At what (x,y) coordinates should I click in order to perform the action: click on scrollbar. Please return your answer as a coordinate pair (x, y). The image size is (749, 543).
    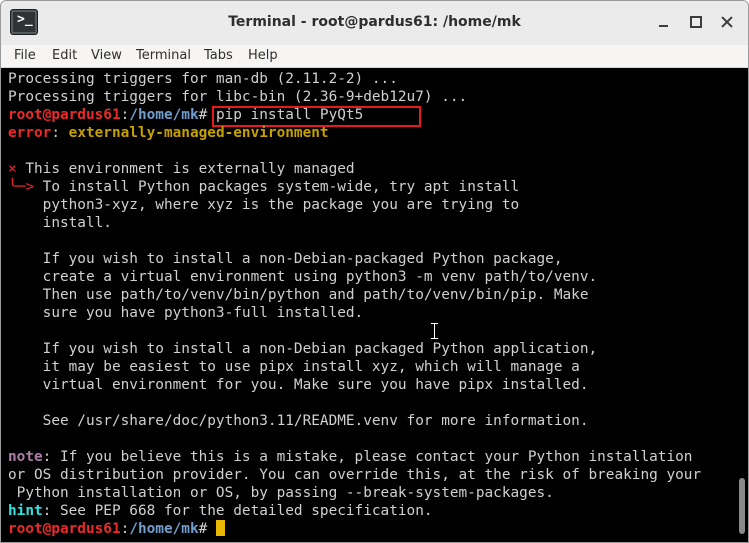
    Looking at the image, I should click on (742, 305).